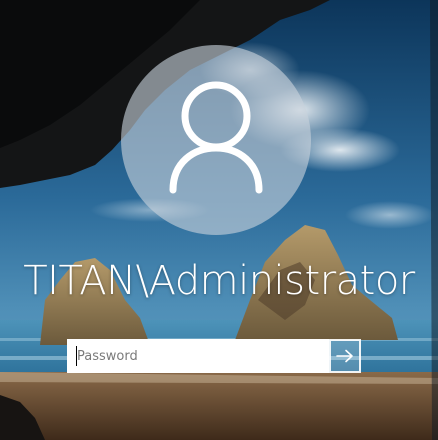 The height and width of the screenshot is (440, 438). Describe the element at coordinates (198, 356) in the screenshot. I see `password-input` at that location.